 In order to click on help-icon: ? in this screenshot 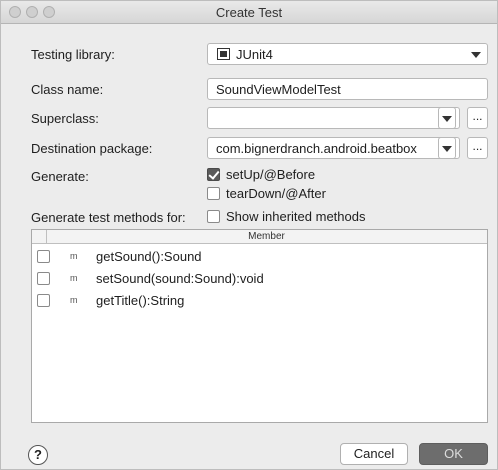, I will do `click(38, 455)`.